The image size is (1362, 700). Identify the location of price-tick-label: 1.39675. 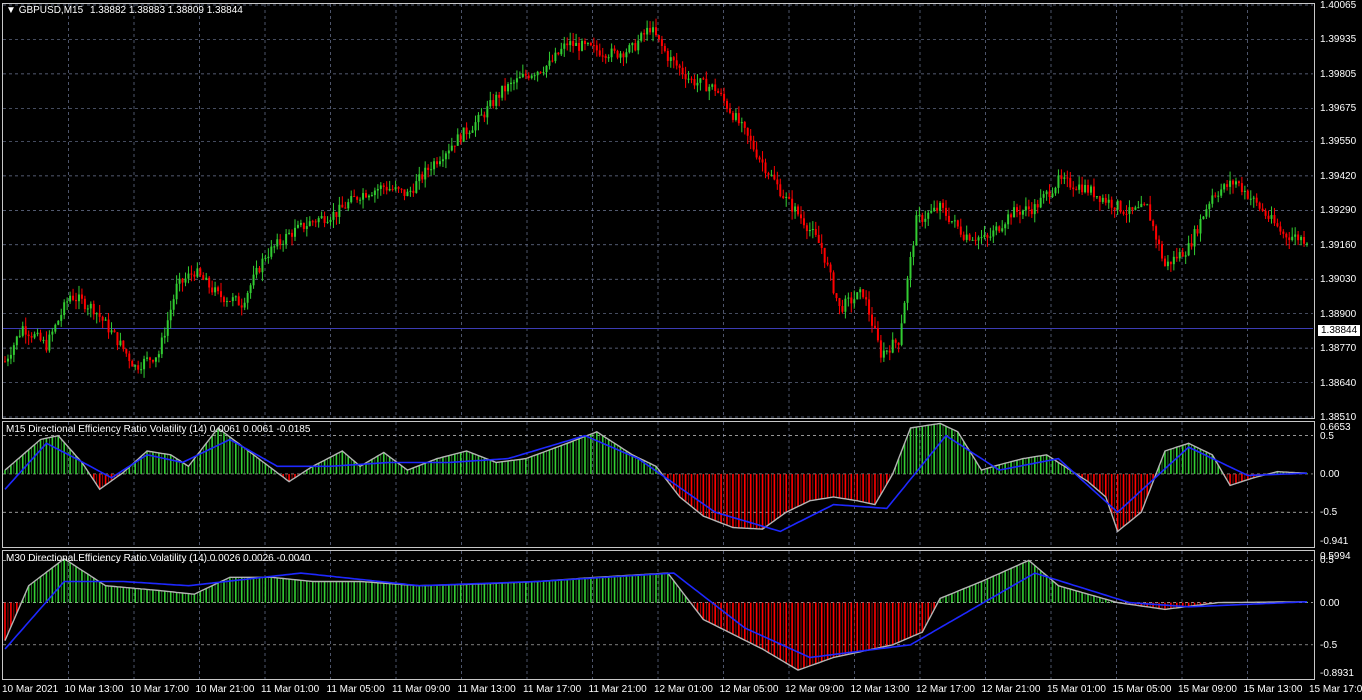
(1338, 109).